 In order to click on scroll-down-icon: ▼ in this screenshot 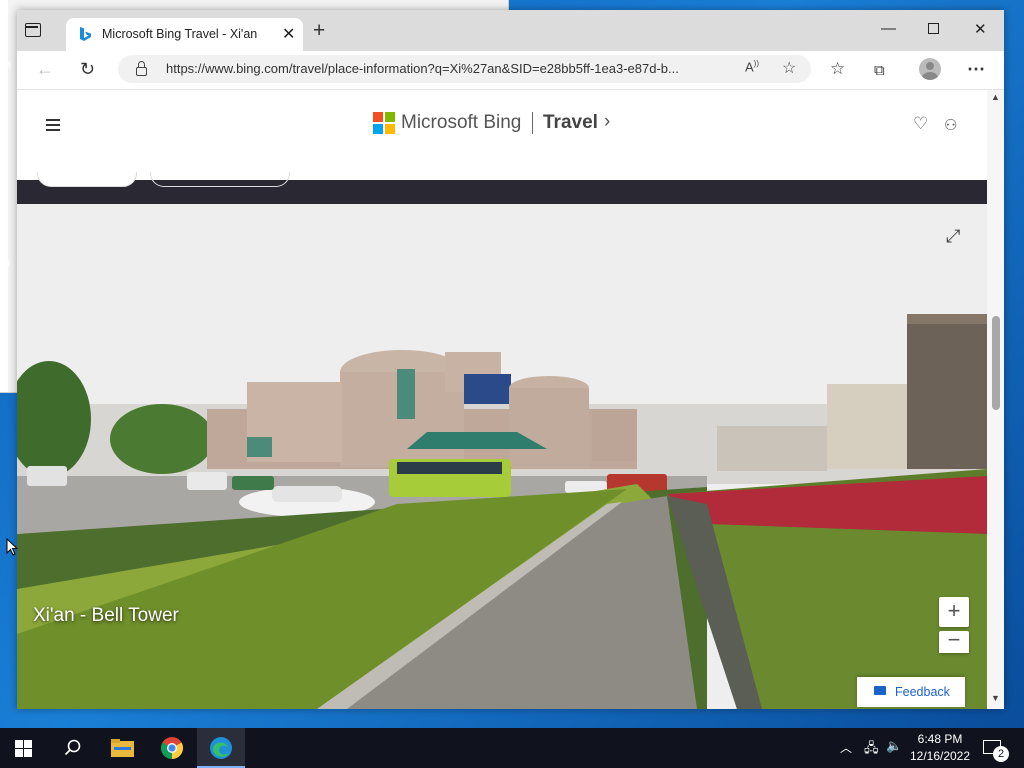, I will do `click(995, 698)`.